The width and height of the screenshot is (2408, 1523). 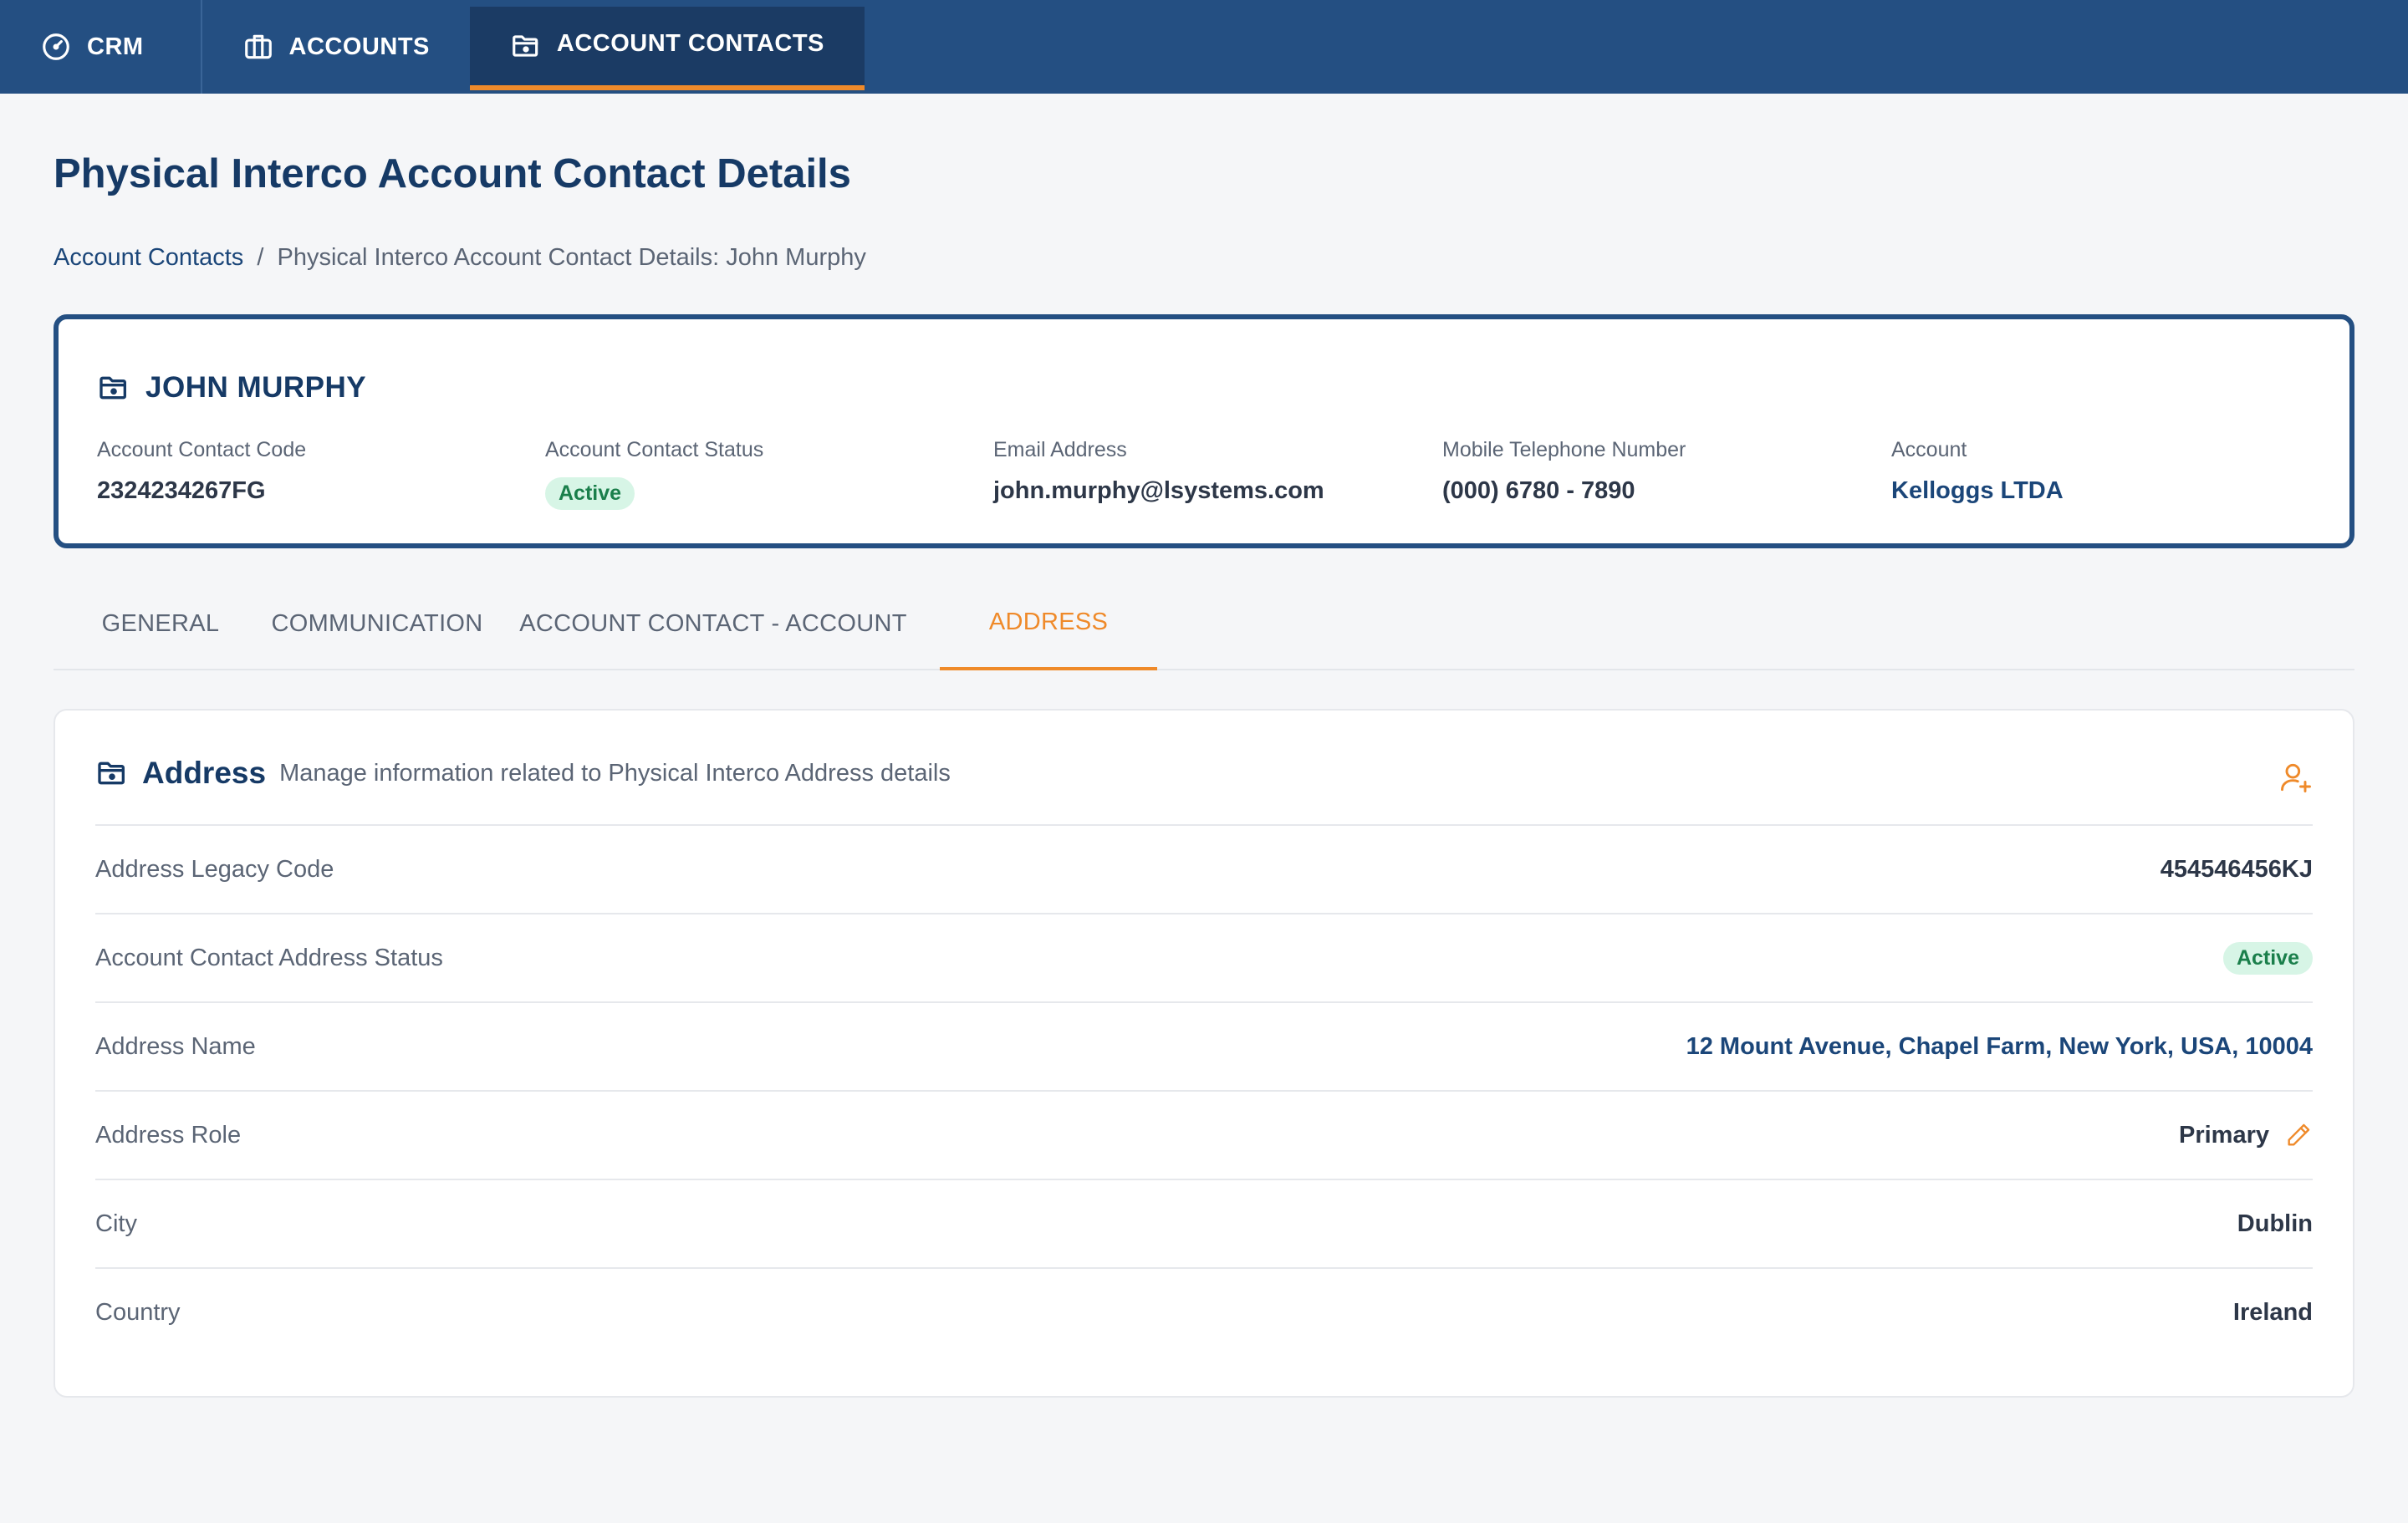 What do you see at coordinates (654, 474) in the screenshot?
I see `field-account-contact-status: Account Contact Status Active` at bounding box center [654, 474].